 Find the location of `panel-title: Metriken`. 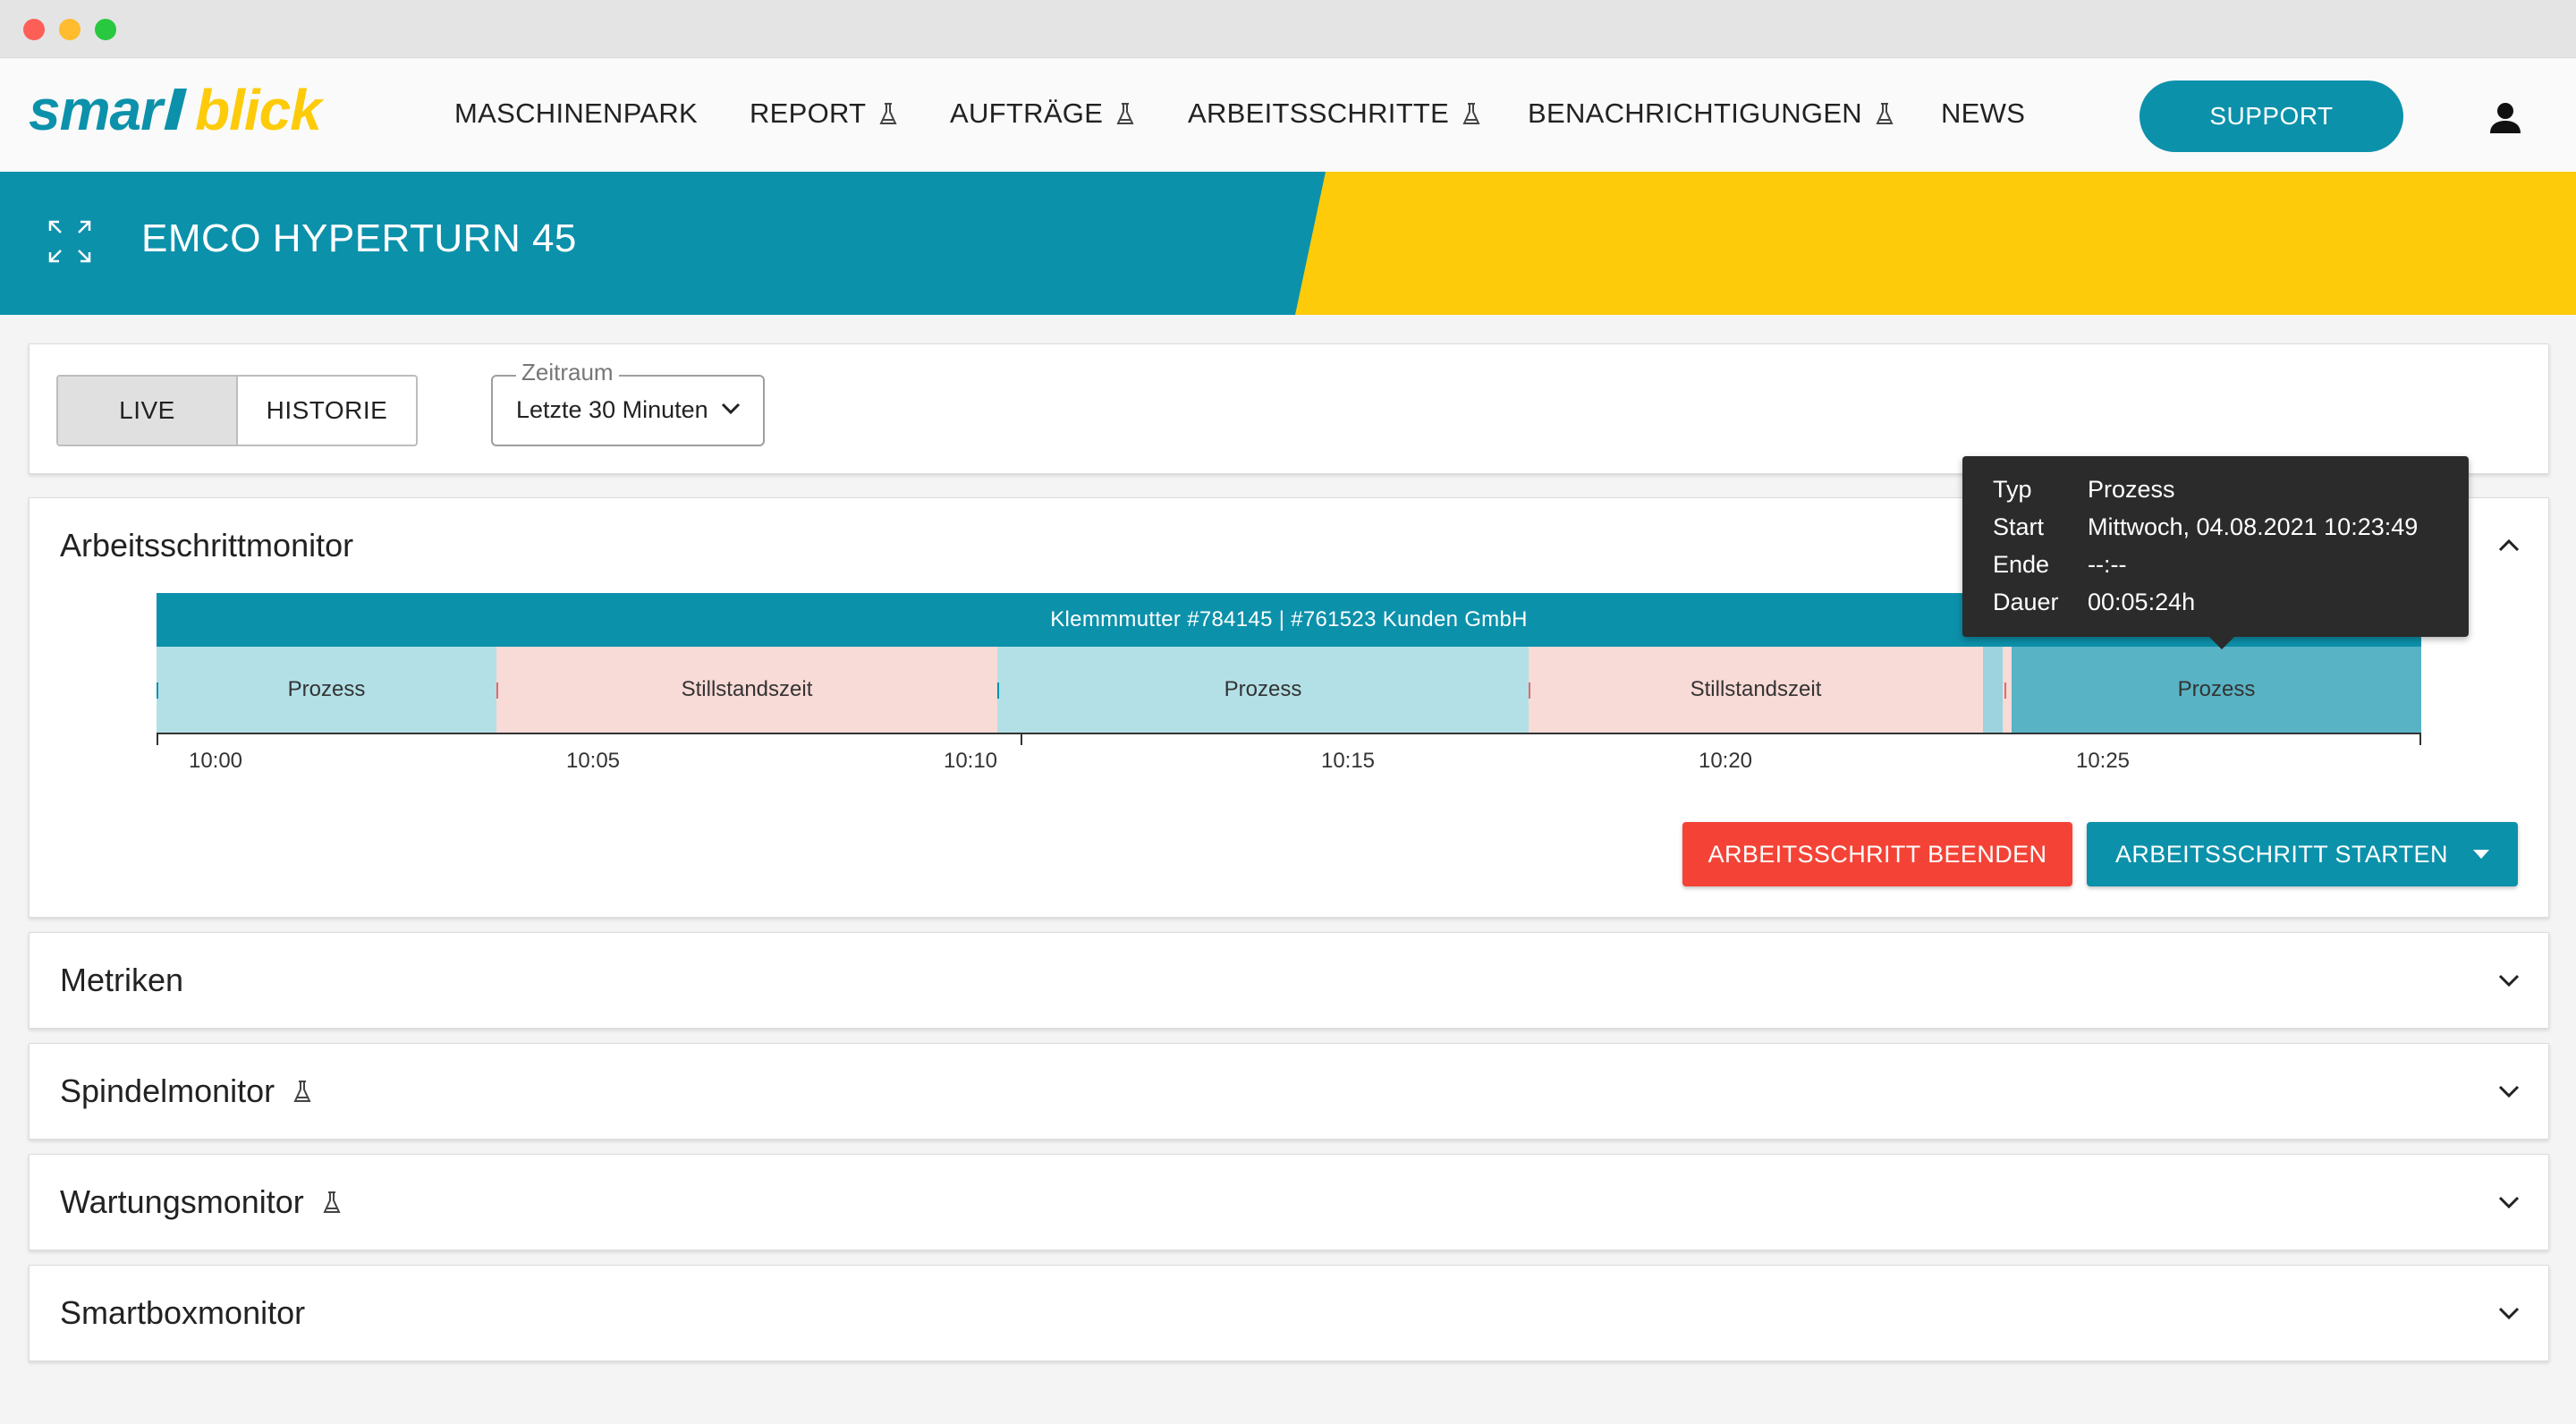

panel-title: Metriken is located at coordinates (122, 980).